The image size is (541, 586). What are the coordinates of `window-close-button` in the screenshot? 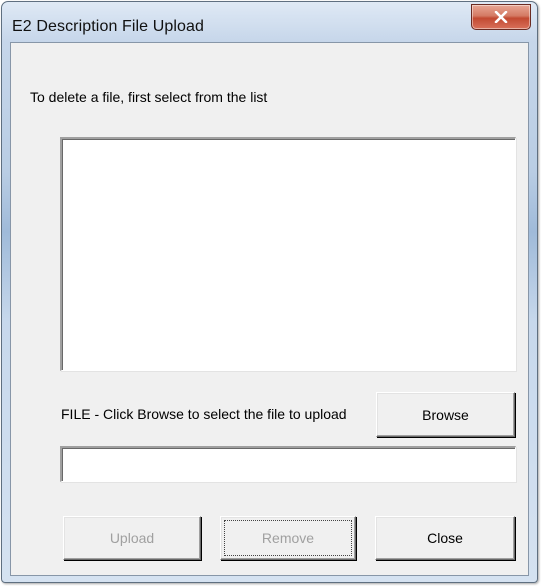 It's located at (501, 17).